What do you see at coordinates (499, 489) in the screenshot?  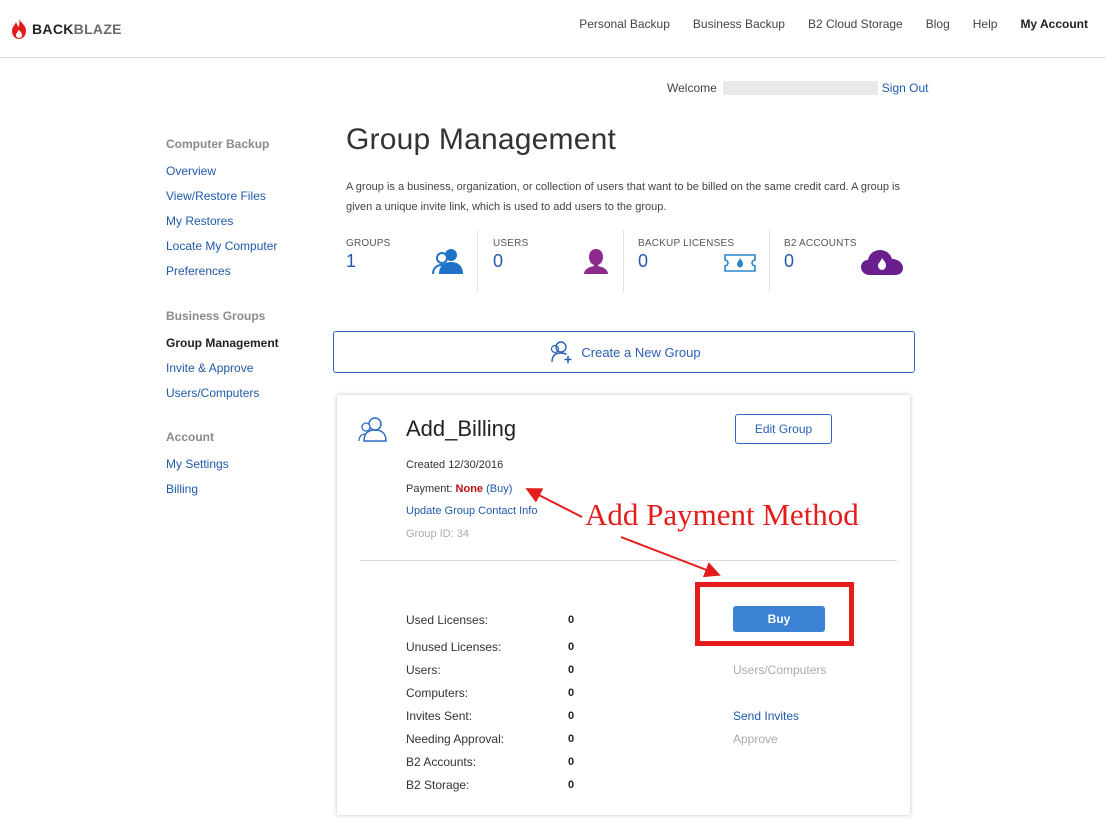 I see `payment-buy-link: (Buy)` at bounding box center [499, 489].